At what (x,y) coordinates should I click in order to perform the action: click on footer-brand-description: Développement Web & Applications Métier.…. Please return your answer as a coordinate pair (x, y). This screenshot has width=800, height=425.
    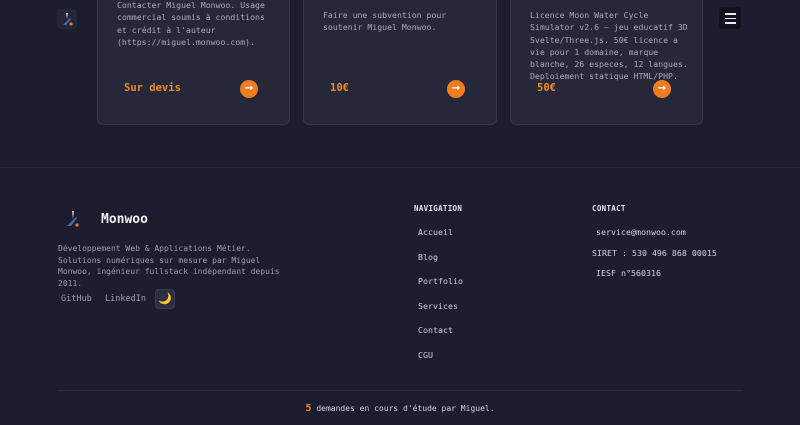
    Looking at the image, I should click on (169, 266).